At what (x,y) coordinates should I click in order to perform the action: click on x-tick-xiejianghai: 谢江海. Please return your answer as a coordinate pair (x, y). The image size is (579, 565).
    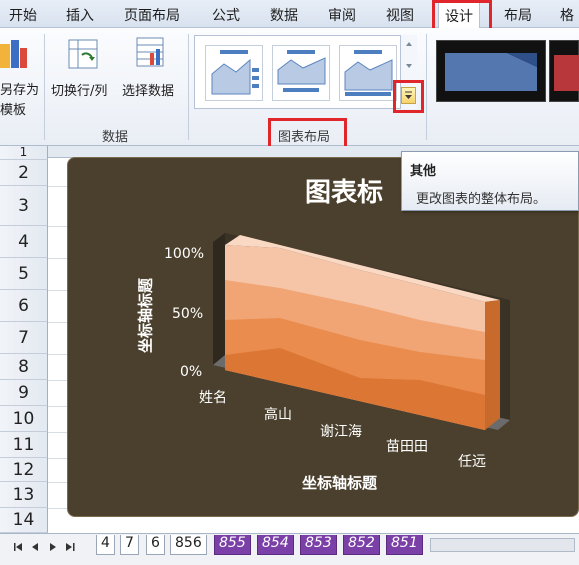
    Looking at the image, I should click on (341, 432).